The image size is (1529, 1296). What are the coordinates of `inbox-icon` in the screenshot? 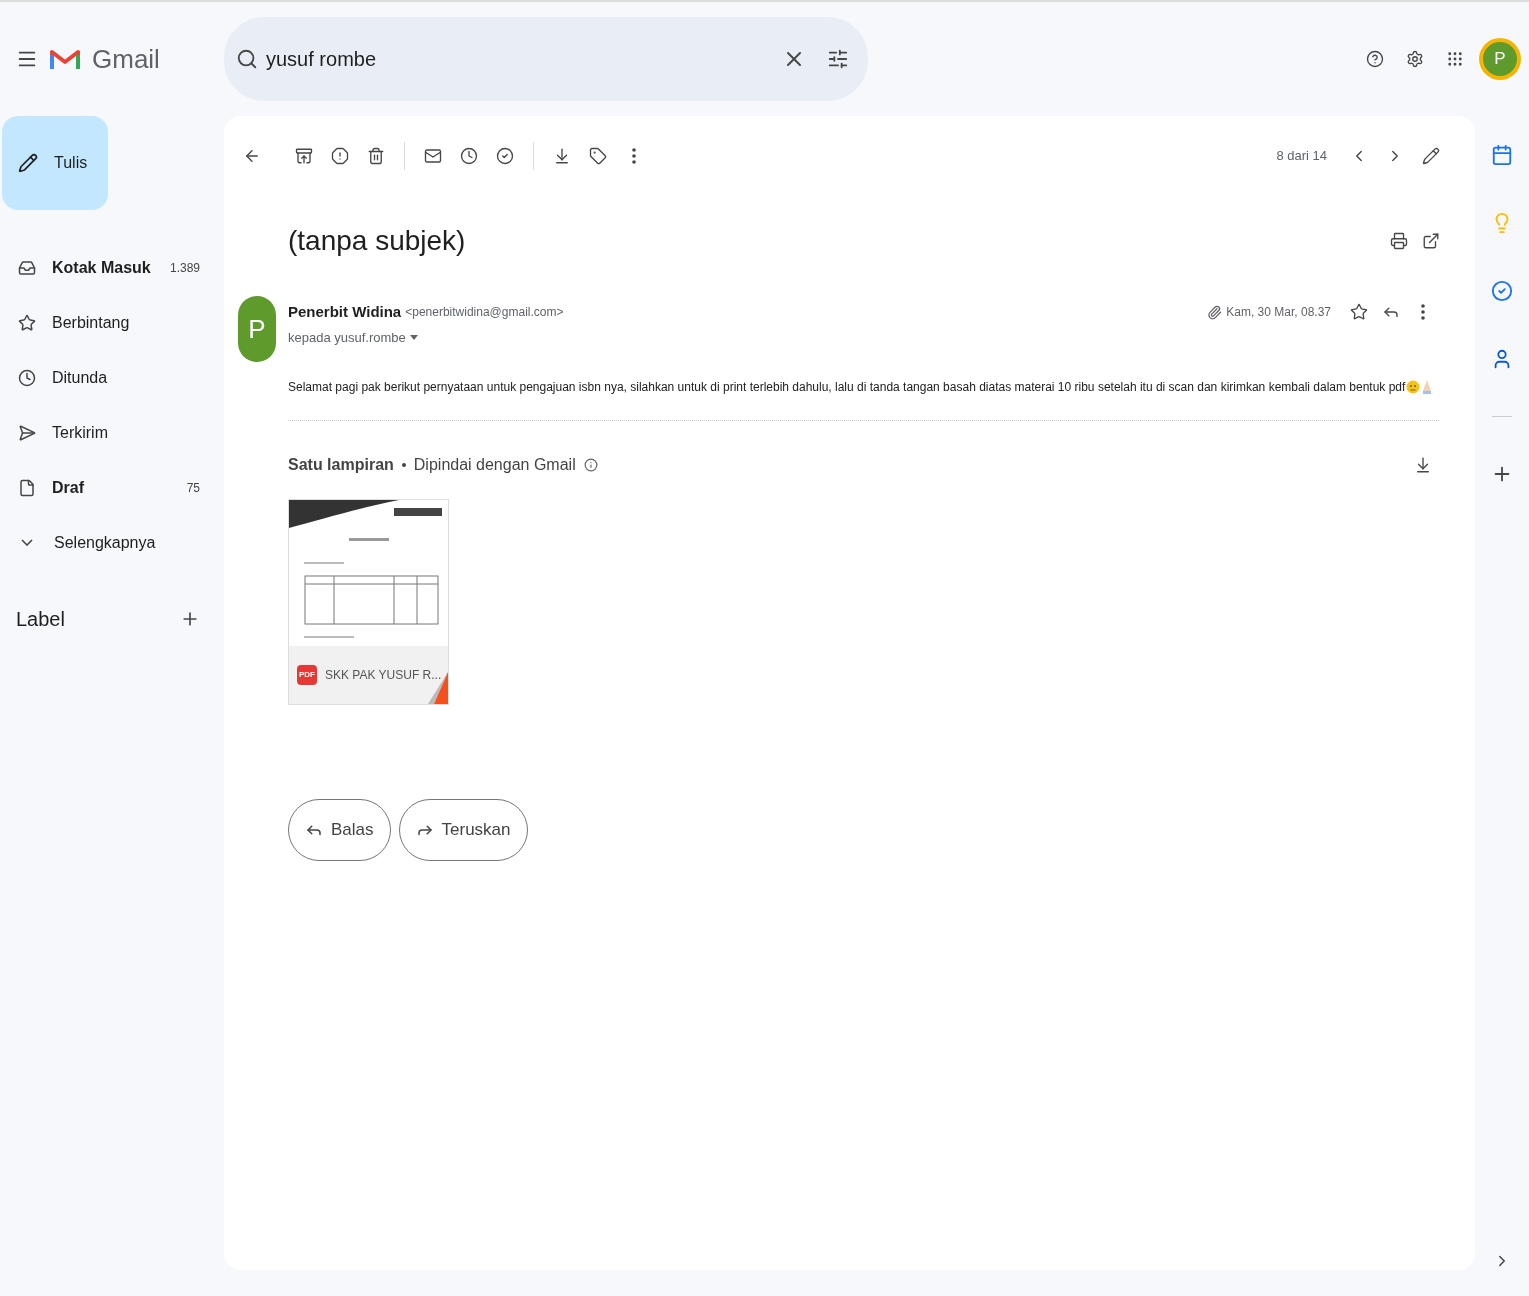 It's located at (27, 267).